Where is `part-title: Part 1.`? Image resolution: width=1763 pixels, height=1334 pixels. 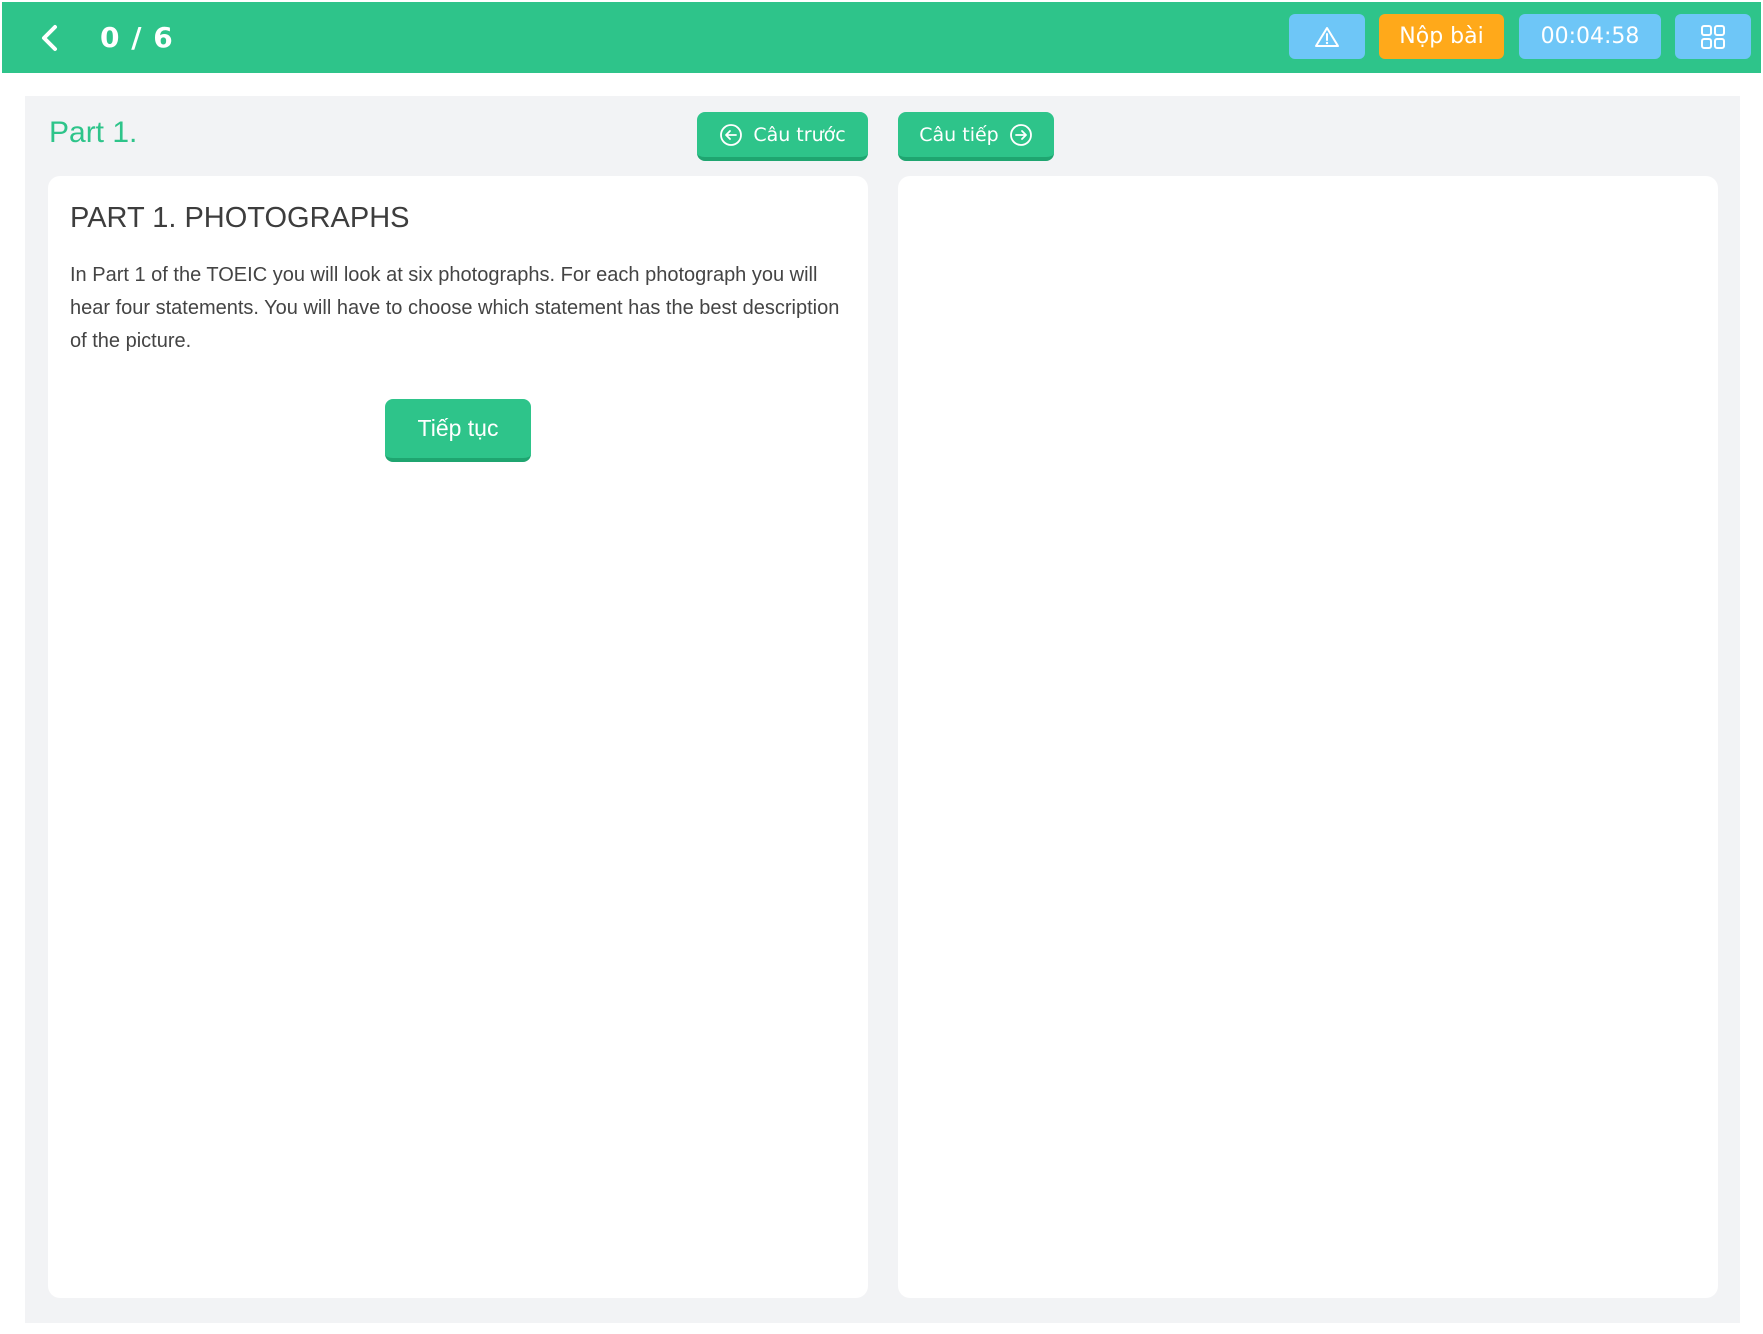
part-title: Part 1. is located at coordinates (93, 132).